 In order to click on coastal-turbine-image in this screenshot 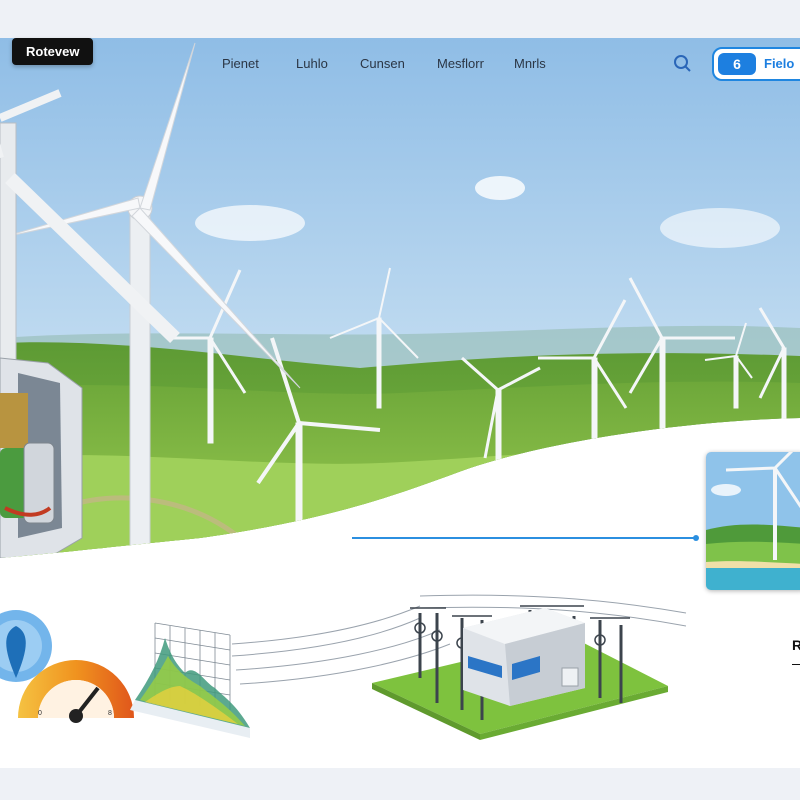, I will do `click(753, 521)`.